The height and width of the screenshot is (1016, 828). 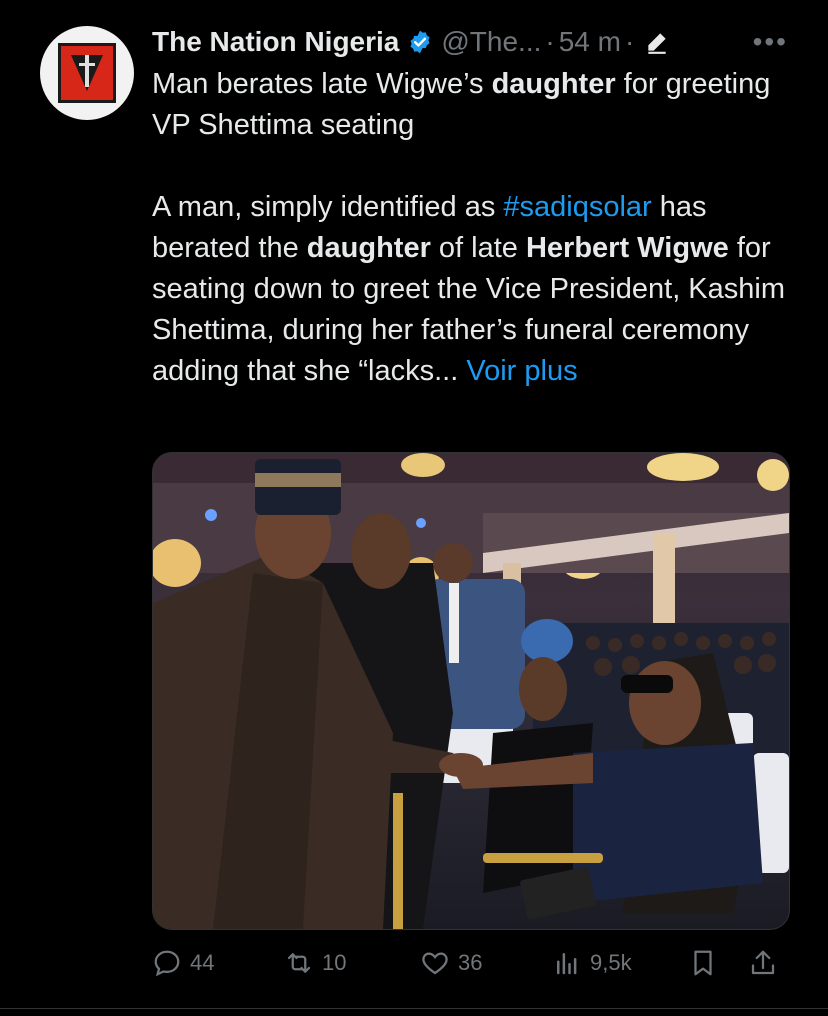 What do you see at coordinates (414, 1008) in the screenshot?
I see `tweet-divider` at bounding box center [414, 1008].